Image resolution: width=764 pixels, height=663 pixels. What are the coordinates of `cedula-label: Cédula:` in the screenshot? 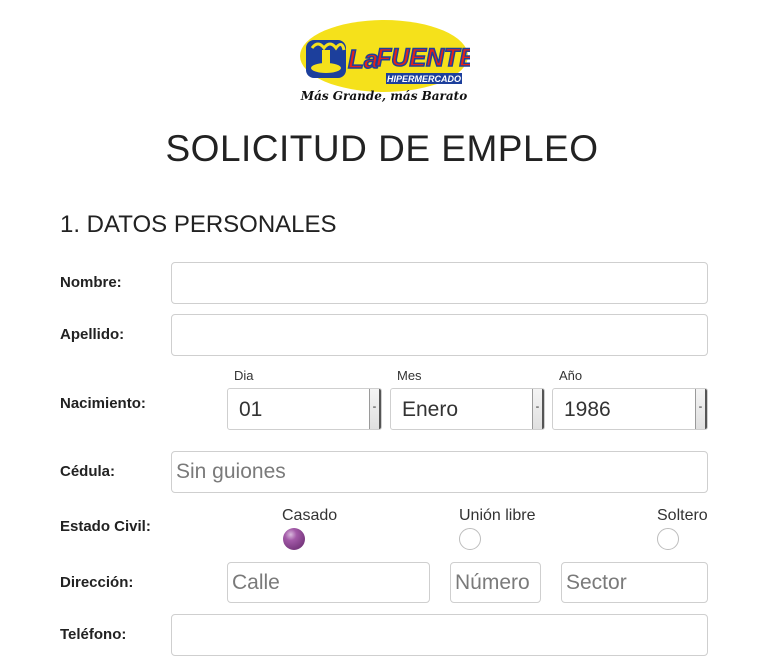 It's located at (88, 471).